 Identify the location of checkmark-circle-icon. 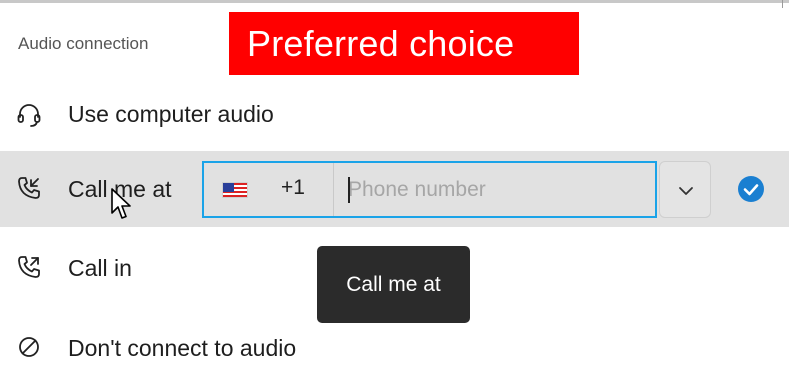
(751, 189).